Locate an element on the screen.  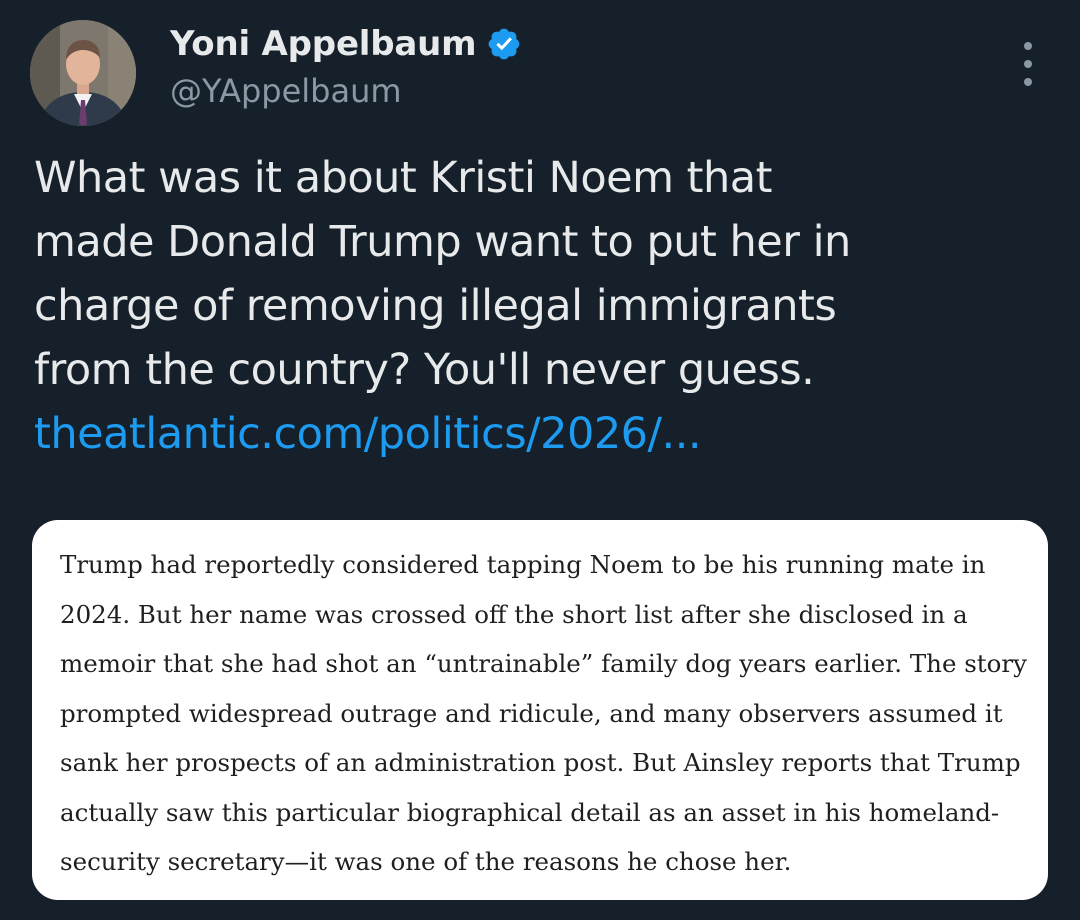
author-display-name: Yoni Appelbaum is located at coordinates (323, 44).